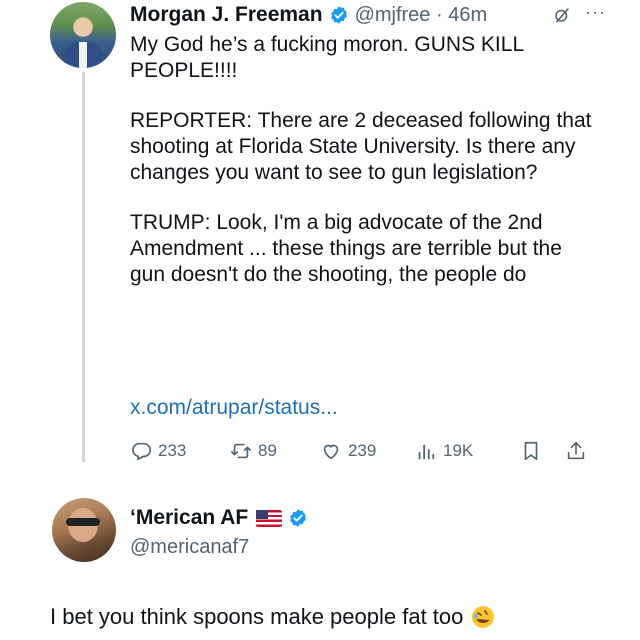  What do you see at coordinates (576, 450) in the screenshot?
I see `share-icon` at bounding box center [576, 450].